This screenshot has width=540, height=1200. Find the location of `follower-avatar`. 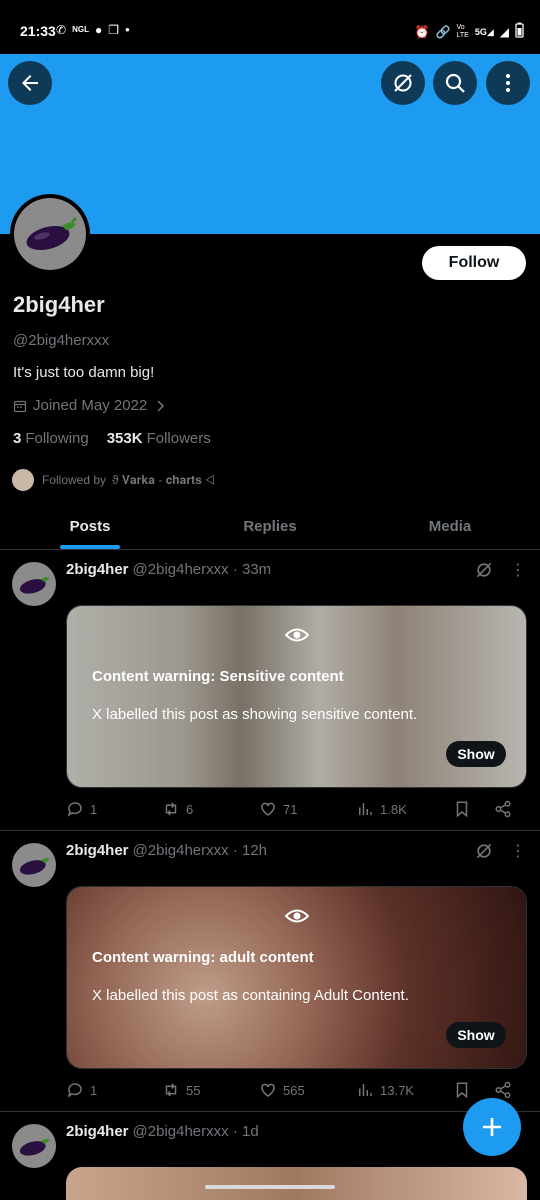

follower-avatar is located at coordinates (23, 480).